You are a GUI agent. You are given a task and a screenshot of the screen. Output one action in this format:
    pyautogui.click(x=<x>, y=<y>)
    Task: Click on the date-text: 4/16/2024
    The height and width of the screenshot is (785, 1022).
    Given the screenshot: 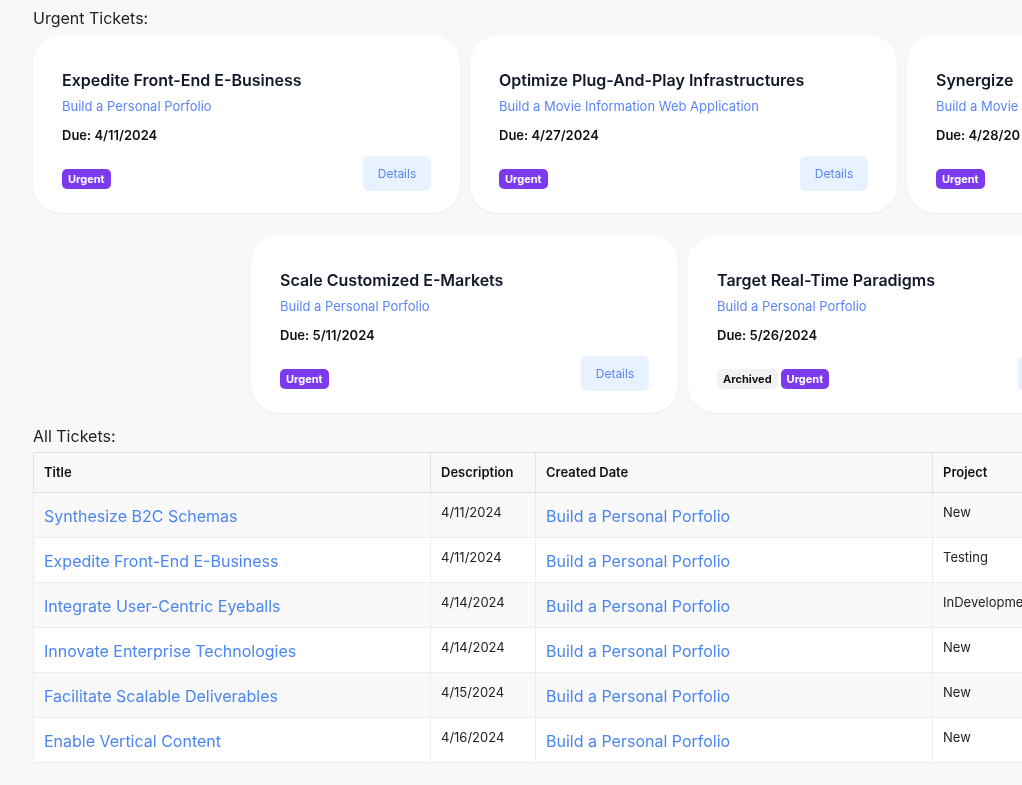 What is the action you would take?
    pyautogui.click(x=473, y=737)
    